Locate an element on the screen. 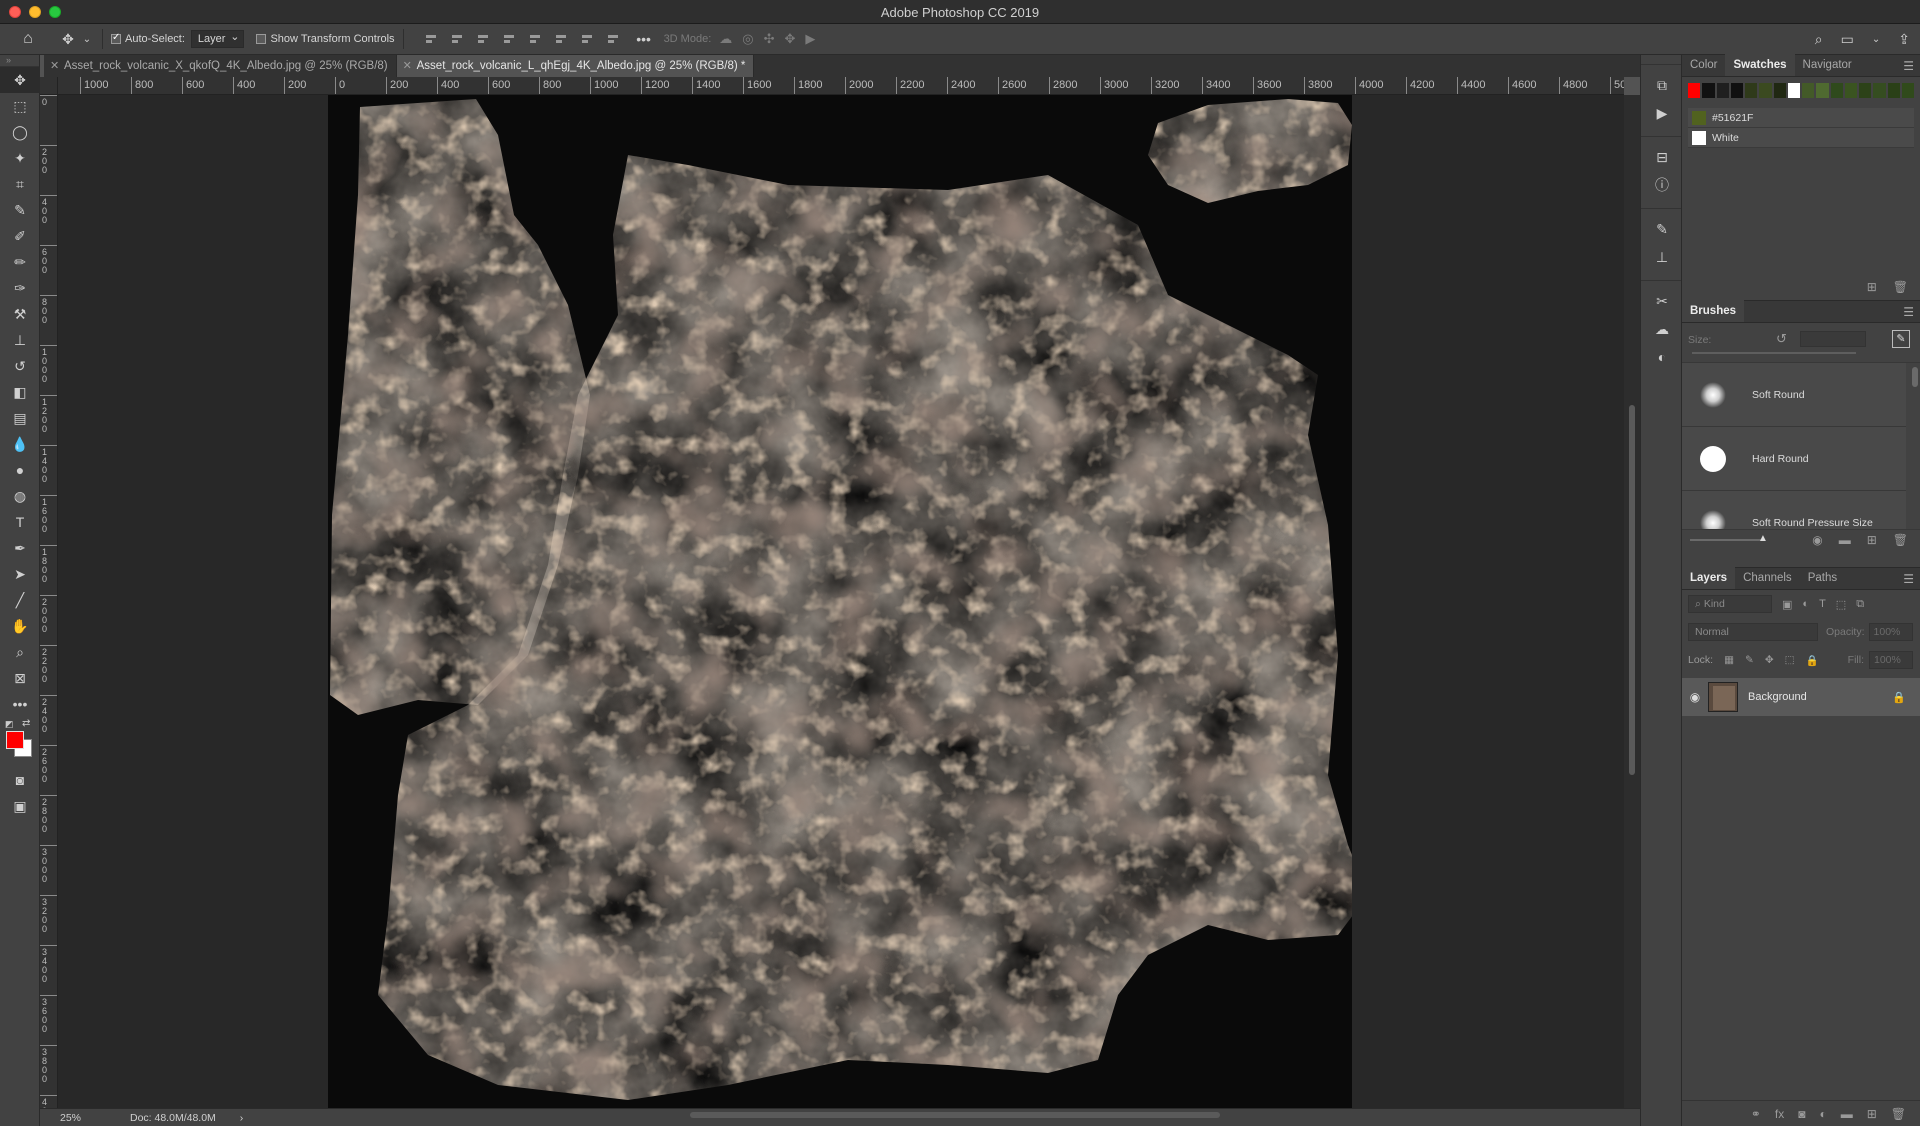  artboard-tool-icon: ⊠ is located at coordinates (20, 678).